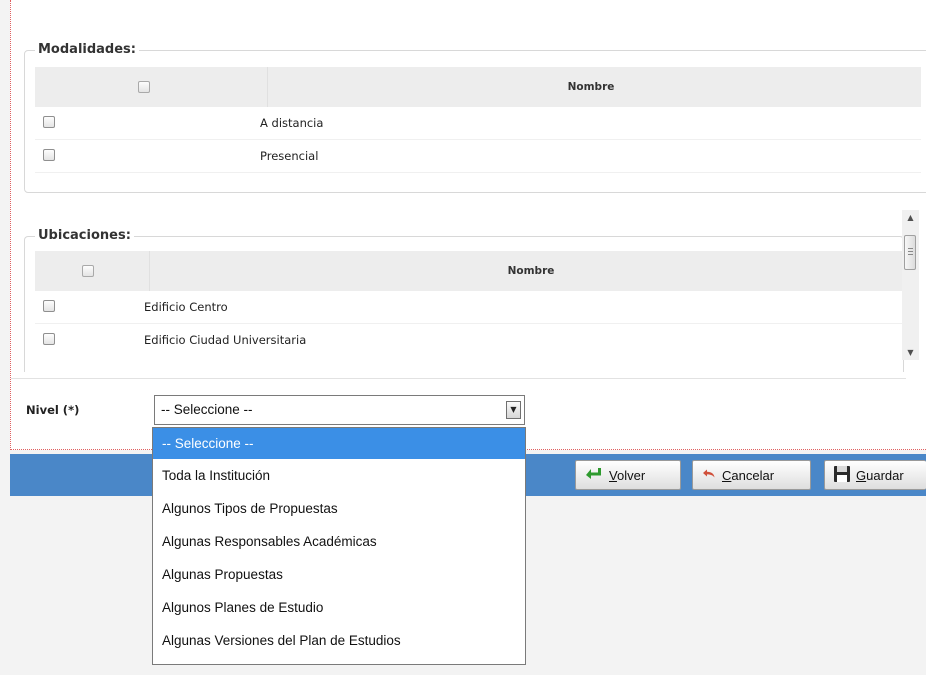  I want to click on nivel-option: Algunas Propuestas, so click(339, 574).